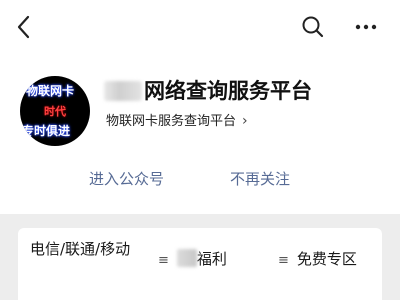  What do you see at coordinates (24, 27) in the screenshot?
I see `chevron-left-icon` at bounding box center [24, 27].